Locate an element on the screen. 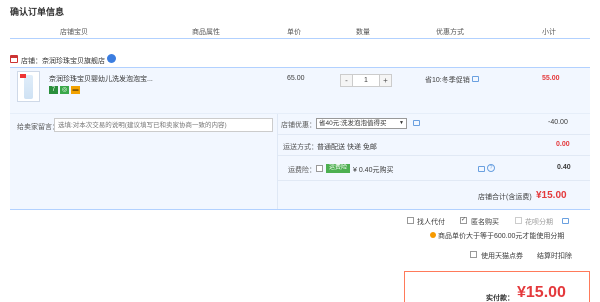 Image resolution: width=600 pixels, height=302 pixels. increase-button: + is located at coordinates (385, 80).